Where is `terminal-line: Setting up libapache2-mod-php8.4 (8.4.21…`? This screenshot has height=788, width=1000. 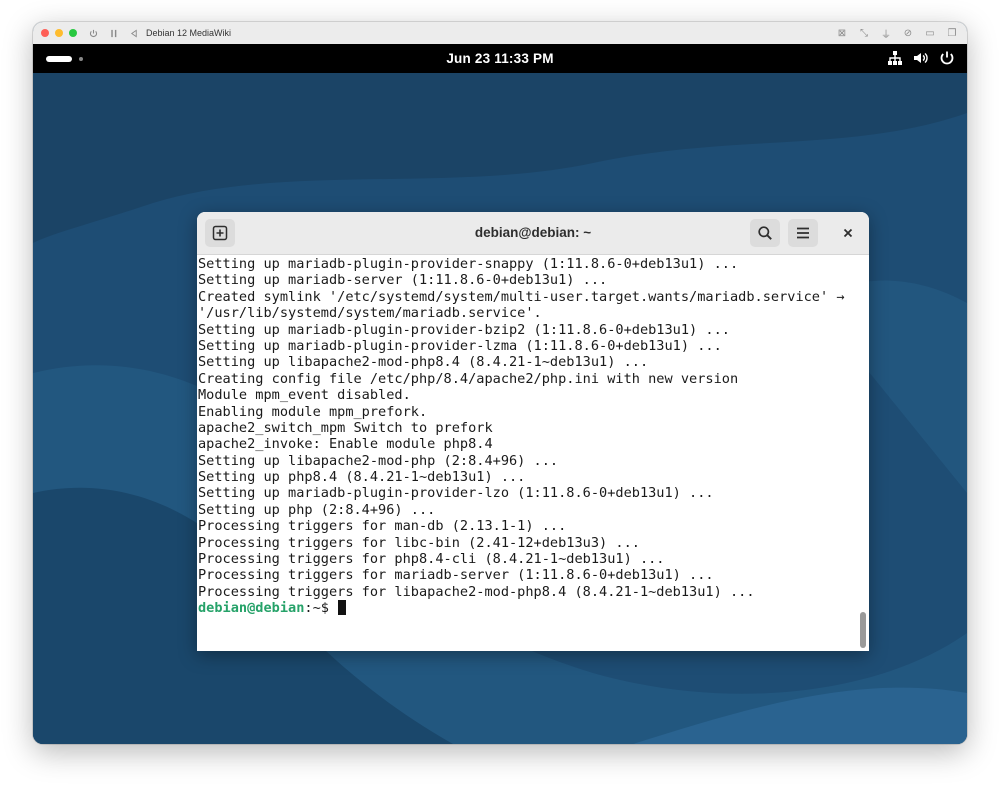
terminal-line: Setting up libapache2-mod-php8.4 (8.4.21… is located at coordinates (423, 362).